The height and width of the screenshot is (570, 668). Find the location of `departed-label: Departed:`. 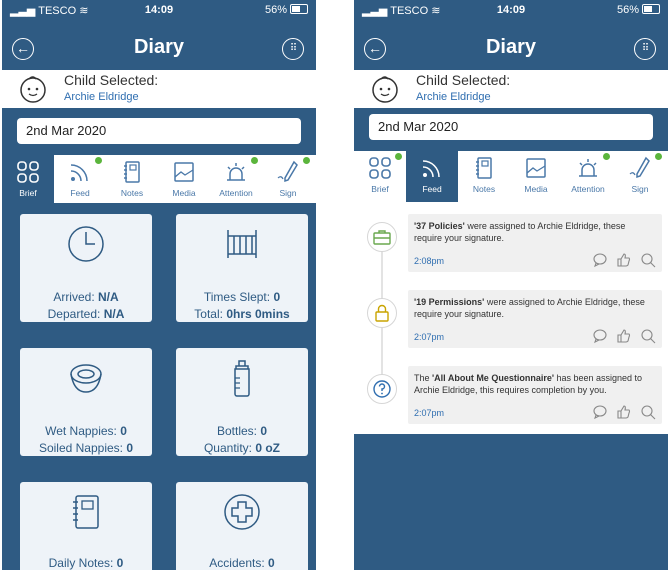

departed-label: Departed: is located at coordinates (74, 314).